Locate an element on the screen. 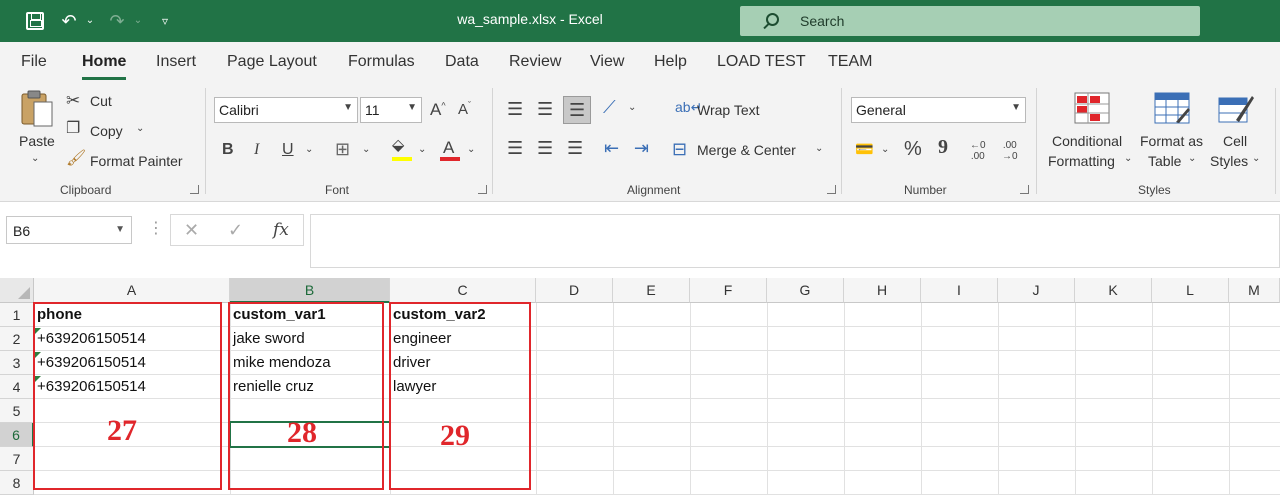 This screenshot has height=495, width=1280. formula-input is located at coordinates (795, 241).